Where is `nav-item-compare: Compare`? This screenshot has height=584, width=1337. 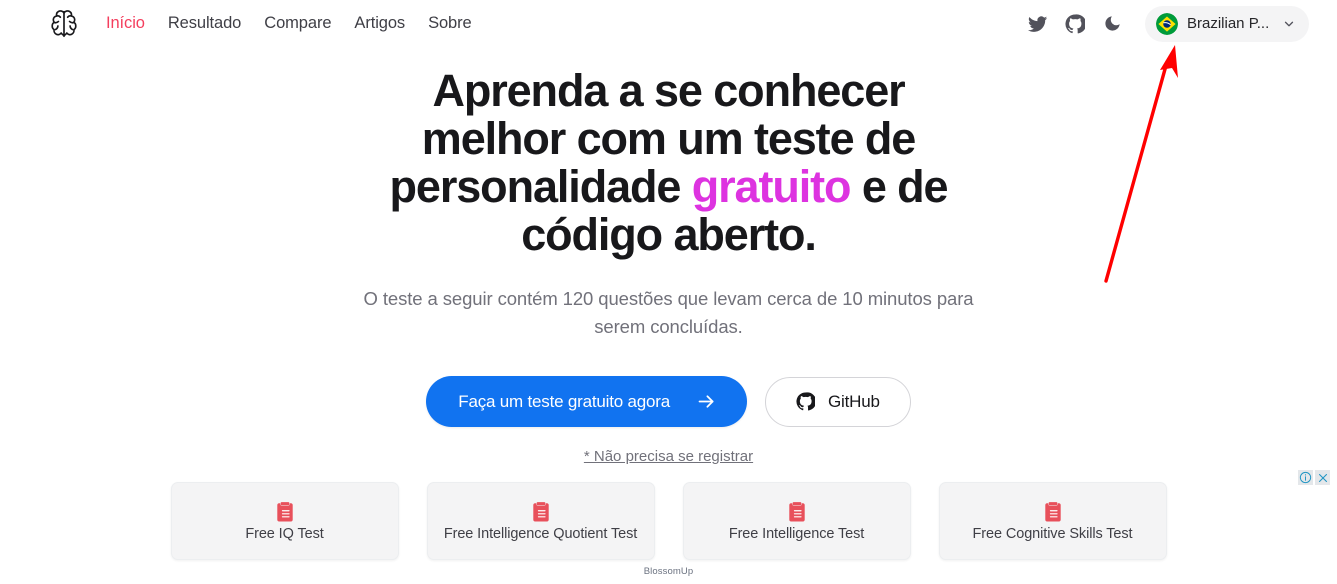
nav-item-compare: Compare is located at coordinates (297, 23).